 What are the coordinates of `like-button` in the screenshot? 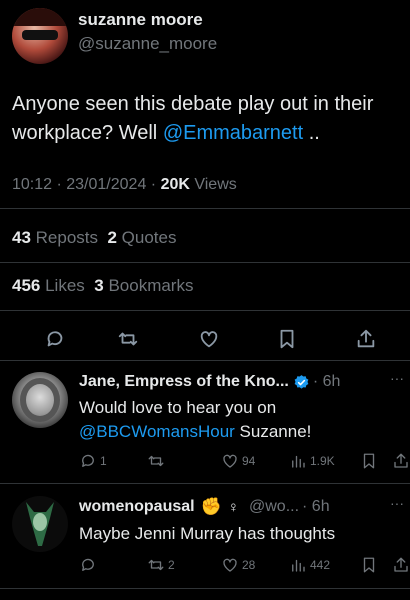 It's located at (209, 339).